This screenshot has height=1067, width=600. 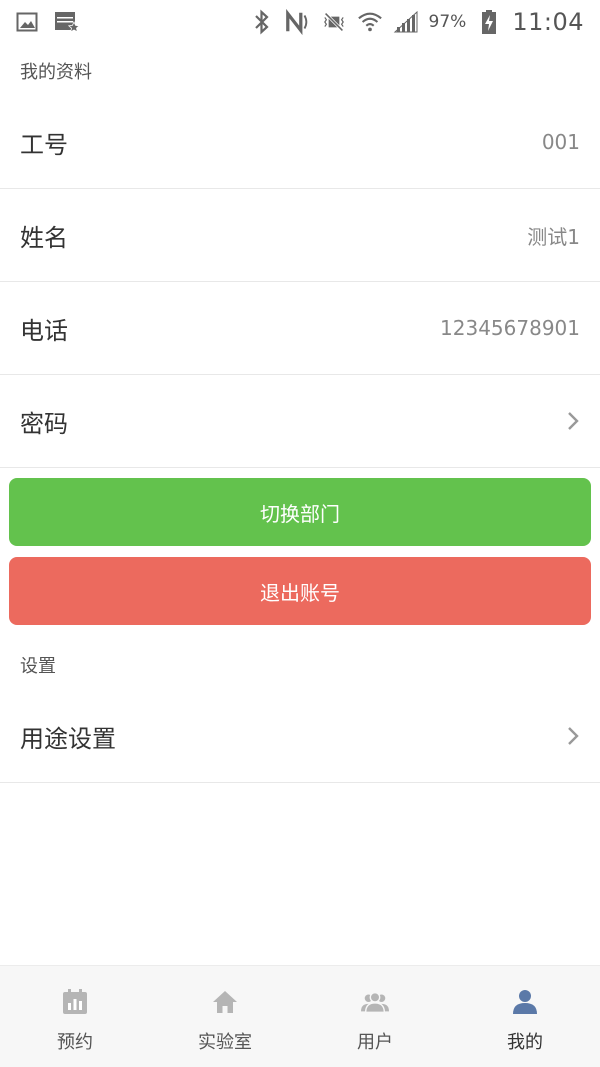 What do you see at coordinates (300, 591) in the screenshot?
I see `logout-button: 退出账号` at bounding box center [300, 591].